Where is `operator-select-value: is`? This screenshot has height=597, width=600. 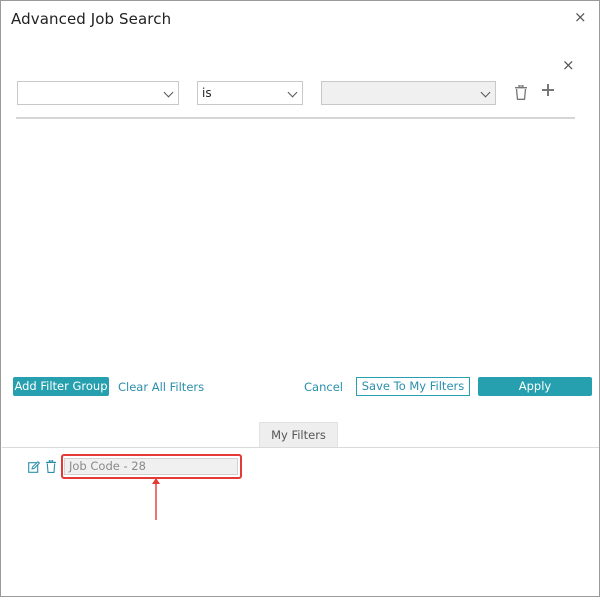 operator-select-value: is is located at coordinates (207, 93).